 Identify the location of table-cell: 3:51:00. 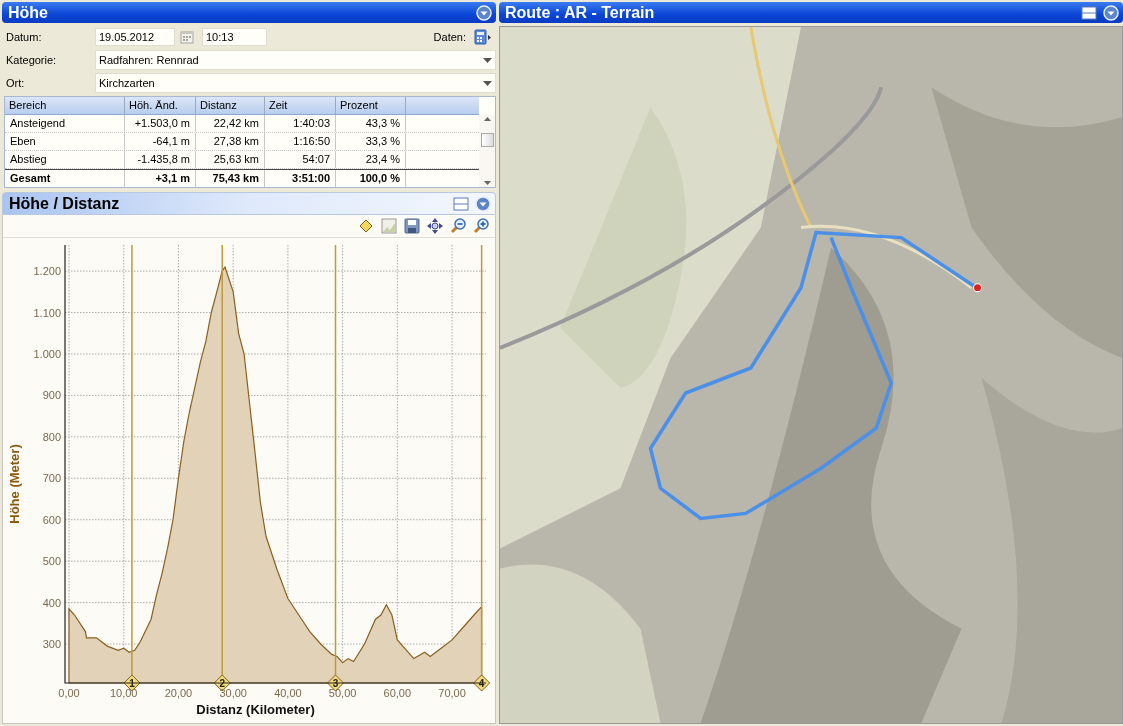
(300, 178).